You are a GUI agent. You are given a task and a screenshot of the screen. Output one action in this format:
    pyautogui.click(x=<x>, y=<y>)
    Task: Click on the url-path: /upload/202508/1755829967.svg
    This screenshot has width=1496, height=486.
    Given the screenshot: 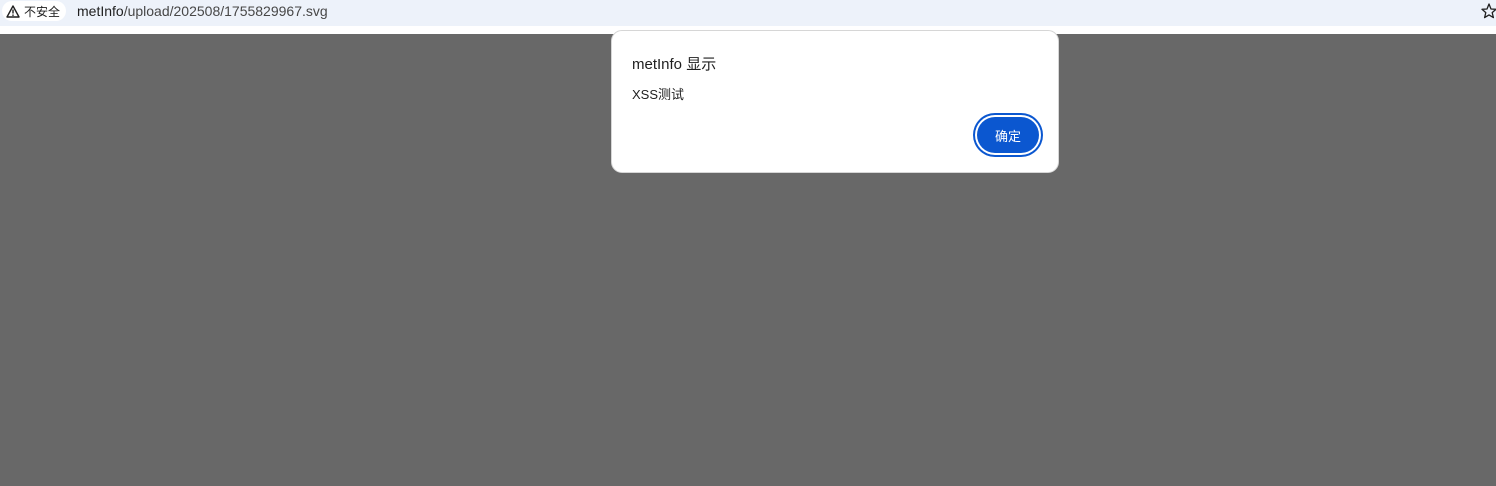 What is the action you would take?
    pyautogui.click(x=225, y=11)
    